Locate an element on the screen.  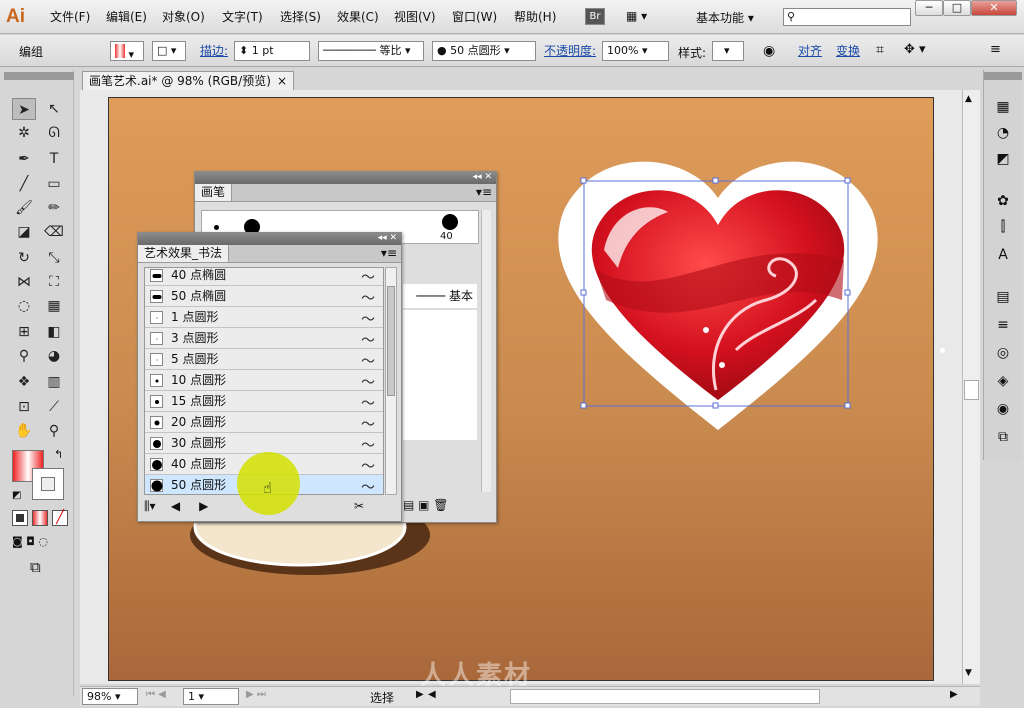
menu-file: 文件(F) is located at coordinates (70, 17).